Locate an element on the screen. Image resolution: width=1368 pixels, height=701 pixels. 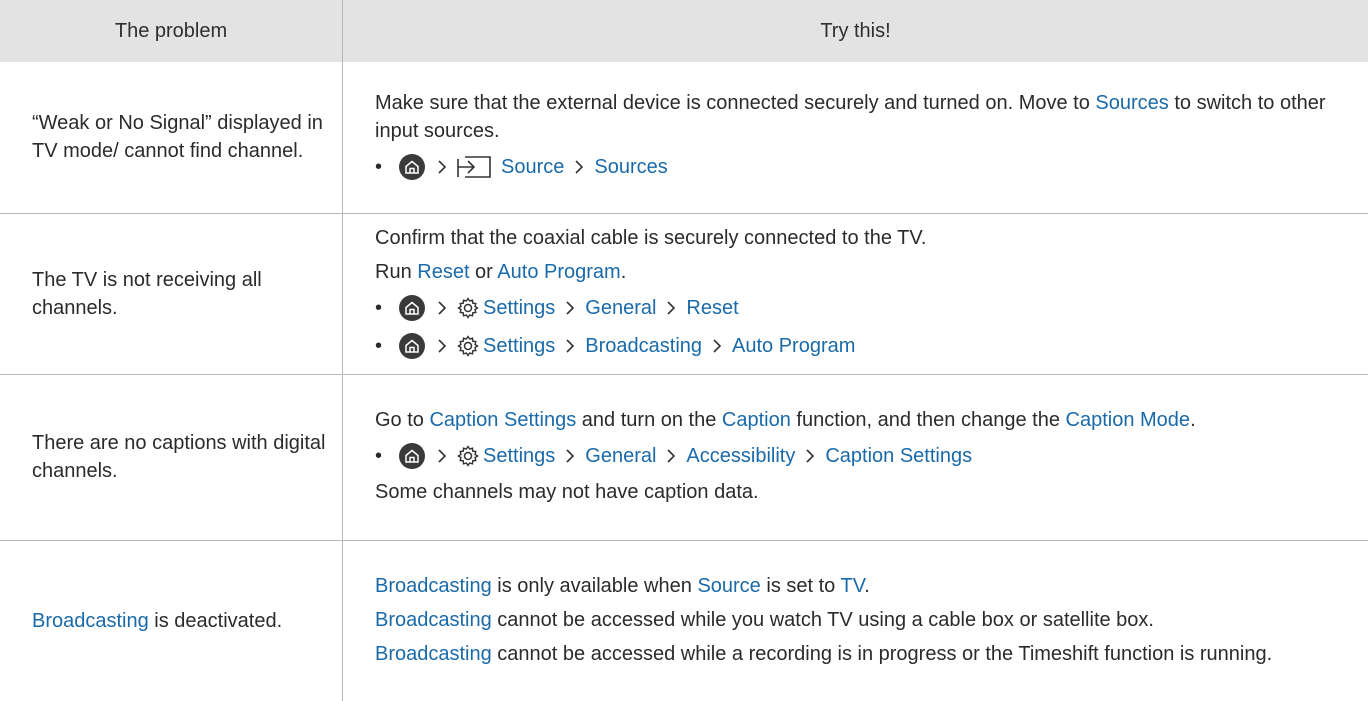
header-try-this: Try this! is located at coordinates (855, 31).